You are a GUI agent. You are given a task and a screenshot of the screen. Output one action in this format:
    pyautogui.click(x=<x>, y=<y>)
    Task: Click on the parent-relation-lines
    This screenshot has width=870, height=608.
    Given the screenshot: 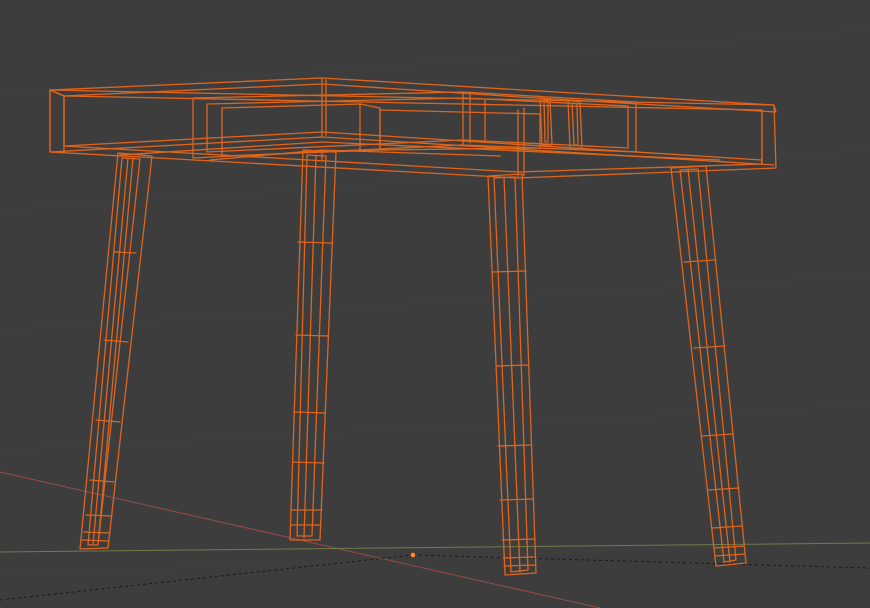 What is the action you would take?
    pyautogui.click(x=435, y=577)
    